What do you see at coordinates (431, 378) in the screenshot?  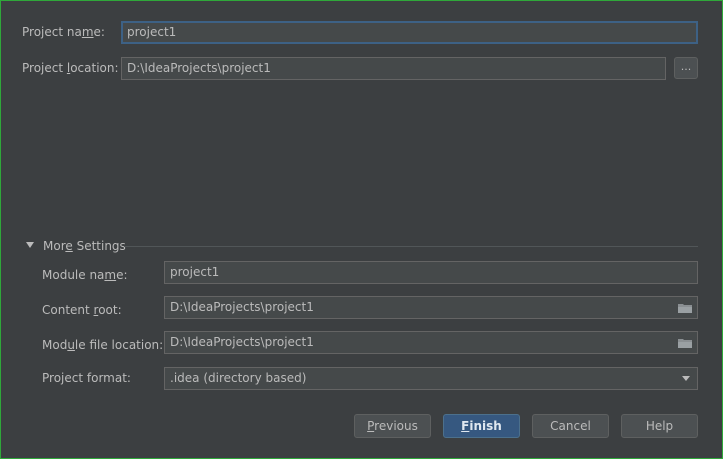 I see `project-format-select: .idea (directory based)` at bounding box center [431, 378].